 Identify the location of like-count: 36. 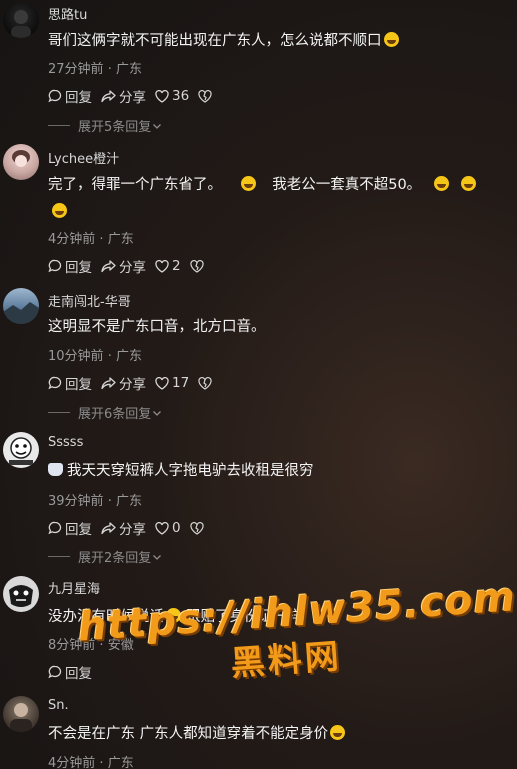
(181, 96).